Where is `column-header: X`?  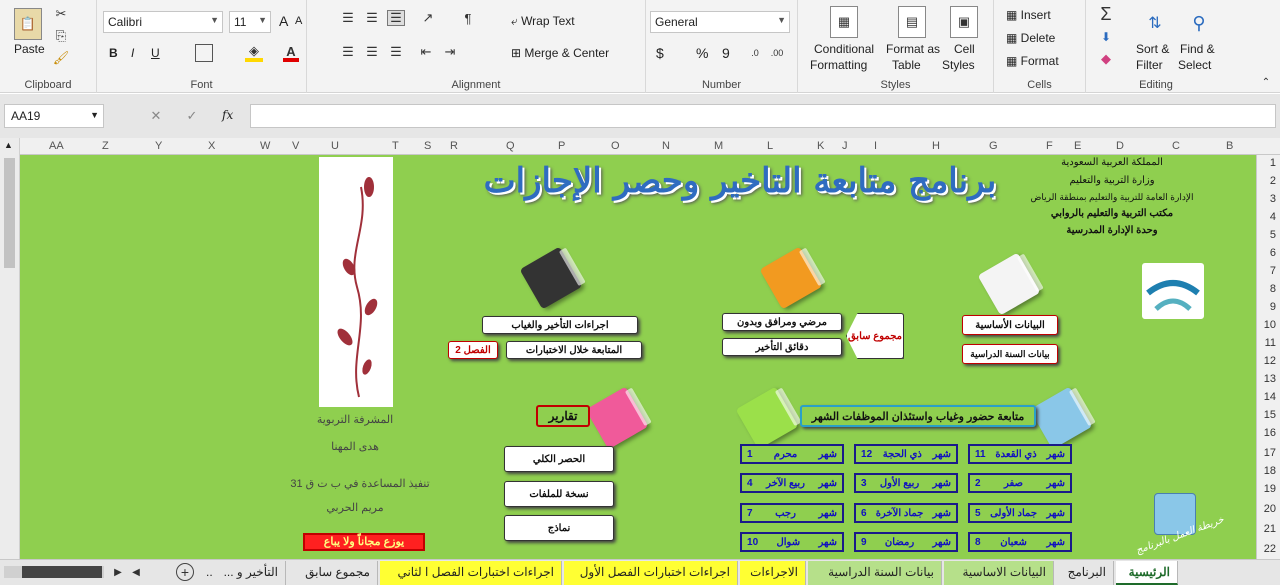 column-header: X is located at coordinates (211, 146).